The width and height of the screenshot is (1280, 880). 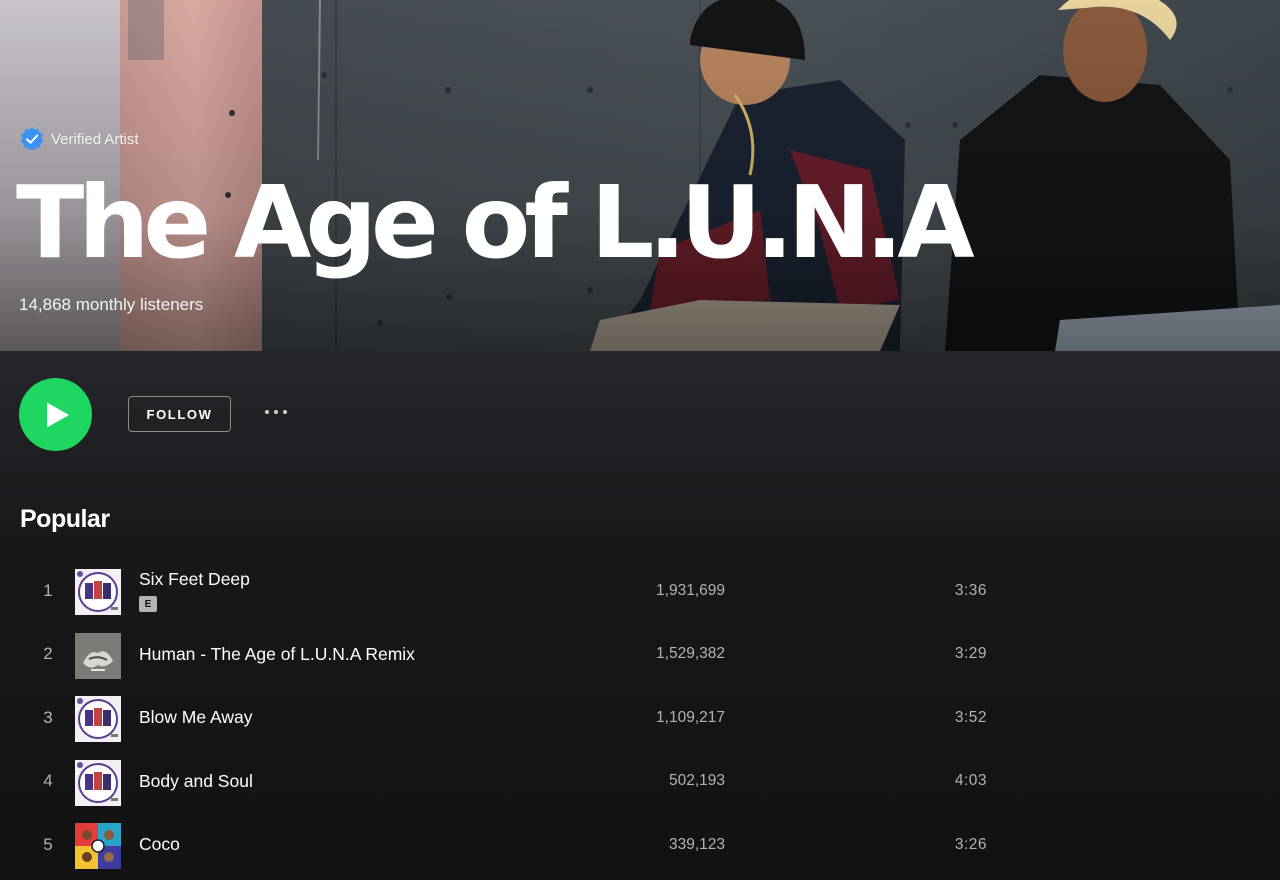 I want to click on track-title-group: Coco, so click(x=159, y=845).